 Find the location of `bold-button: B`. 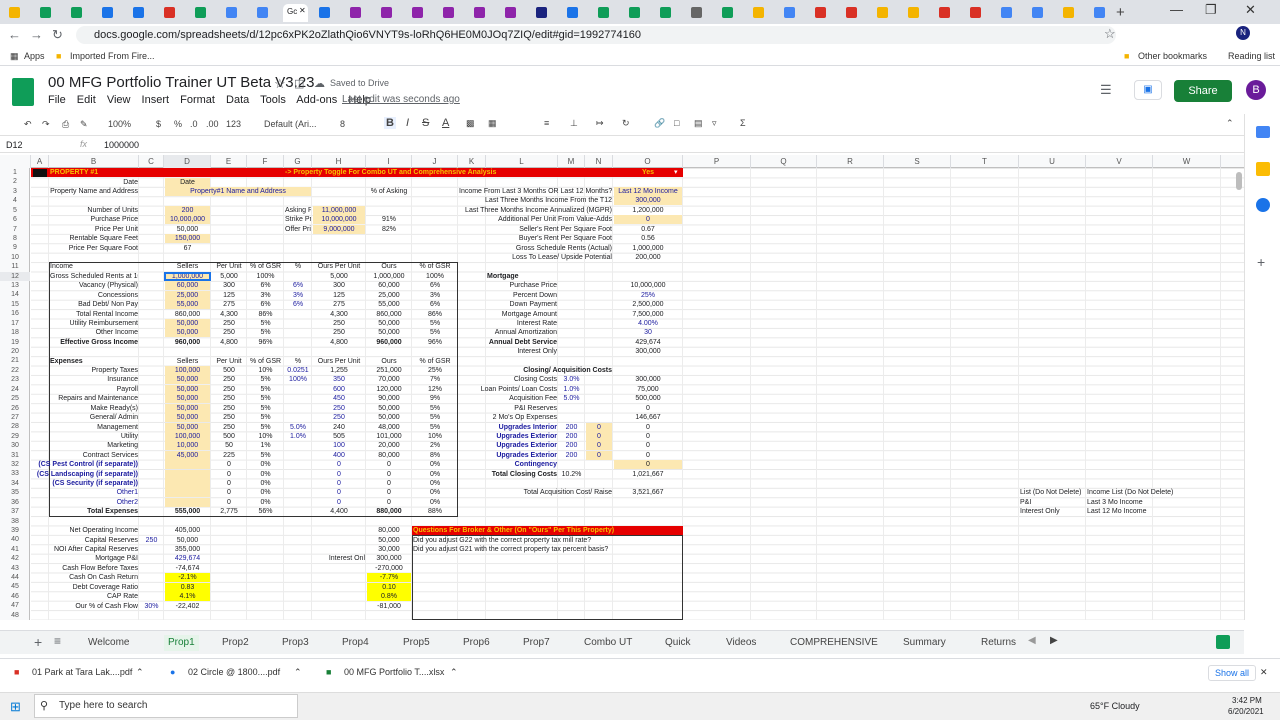

bold-button: B is located at coordinates (390, 123).